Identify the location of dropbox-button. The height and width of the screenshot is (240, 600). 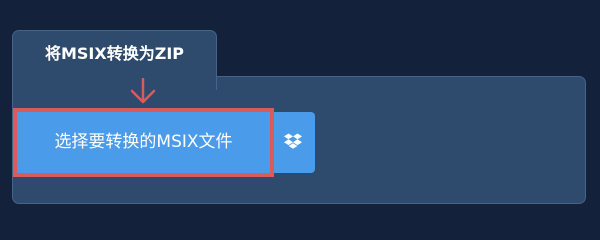
(292, 142).